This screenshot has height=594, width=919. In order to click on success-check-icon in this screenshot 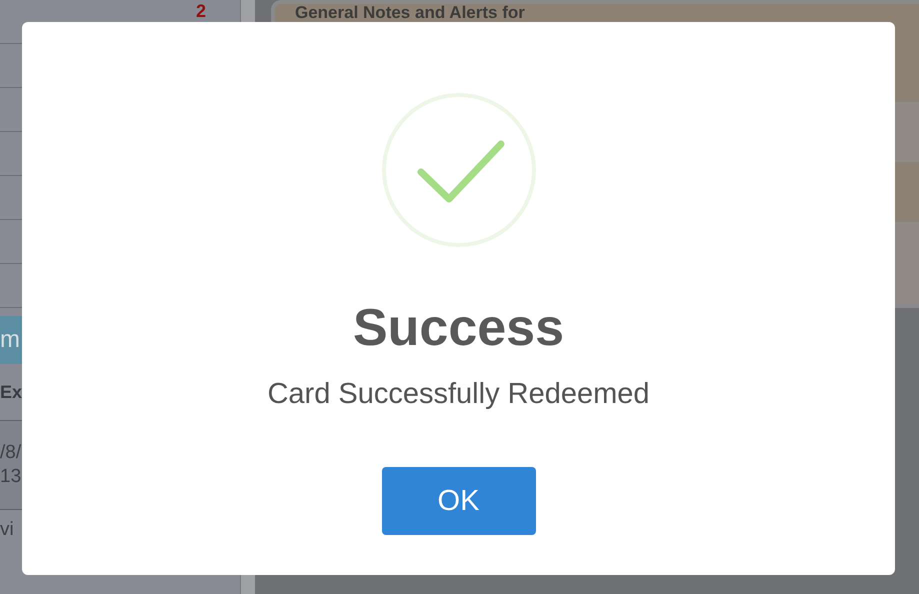, I will do `click(458, 170)`.